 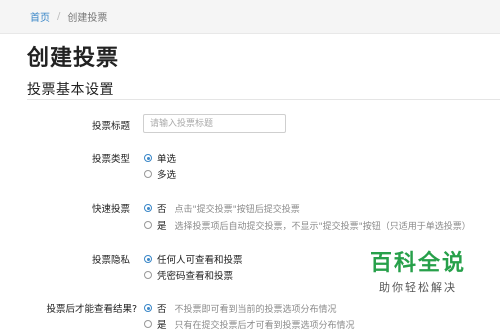 What do you see at coordinates (87, 18) in the screenshot?
I see `breadcrumb-current: 创建投票` at bounding box center [87, 18].